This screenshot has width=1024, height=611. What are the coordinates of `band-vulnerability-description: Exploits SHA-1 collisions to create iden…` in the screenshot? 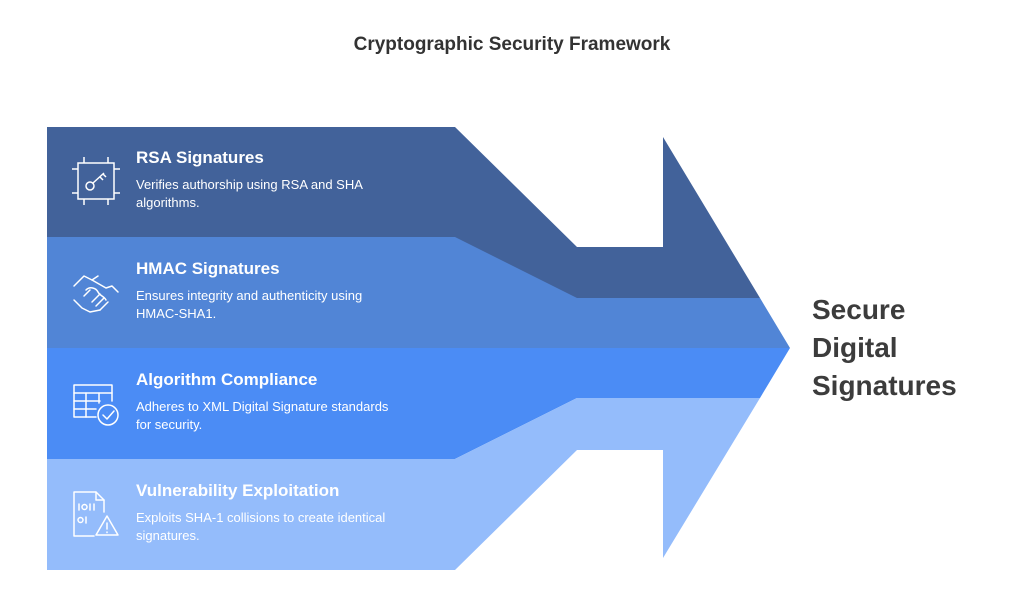 It's located at (261, 526).